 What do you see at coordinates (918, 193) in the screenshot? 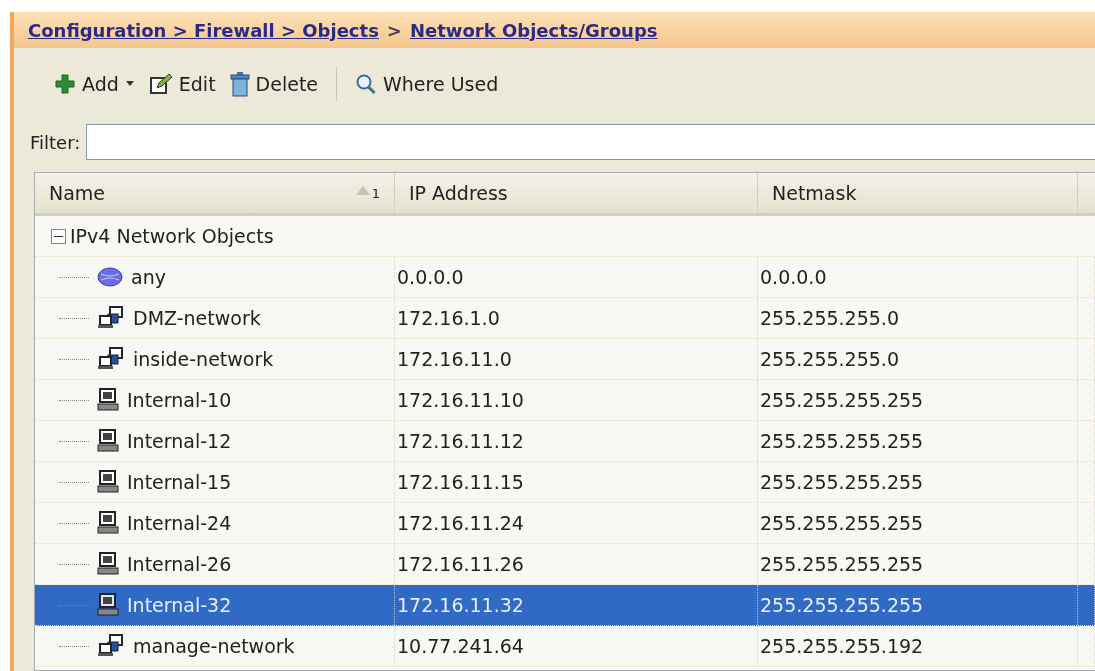
I see `column-header: Netmask` at bounding box center [918, 193].